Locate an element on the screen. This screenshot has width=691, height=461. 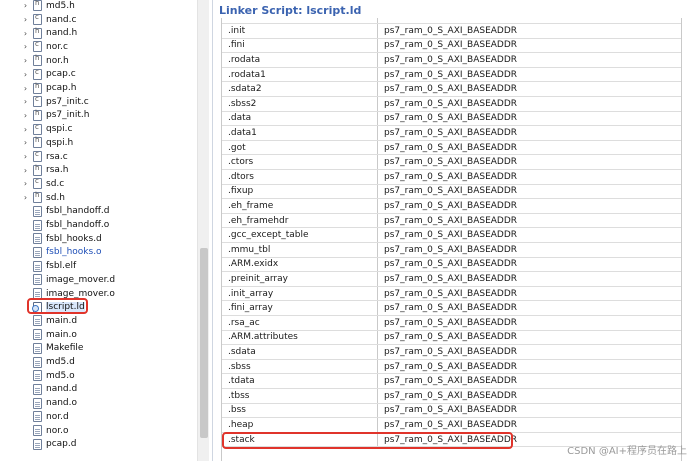
table-row: .eh_framehdr ps7_ram_0_S_AXI_BASEADDR is located at coordinates (451, 221).